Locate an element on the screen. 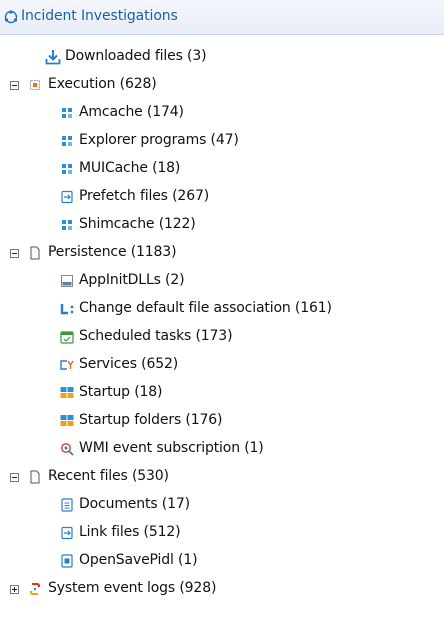 The width and height of the screenshot is (444, 621). tree-item-opensavepidl: OpenSavePidl (1) is located at coordinates (222, 563).